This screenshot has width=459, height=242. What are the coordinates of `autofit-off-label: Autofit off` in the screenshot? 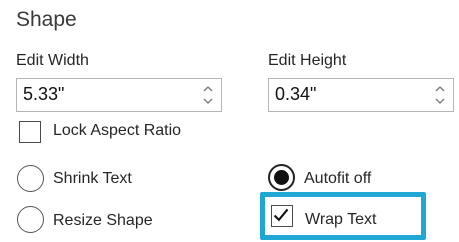 It's located at (338, 178).